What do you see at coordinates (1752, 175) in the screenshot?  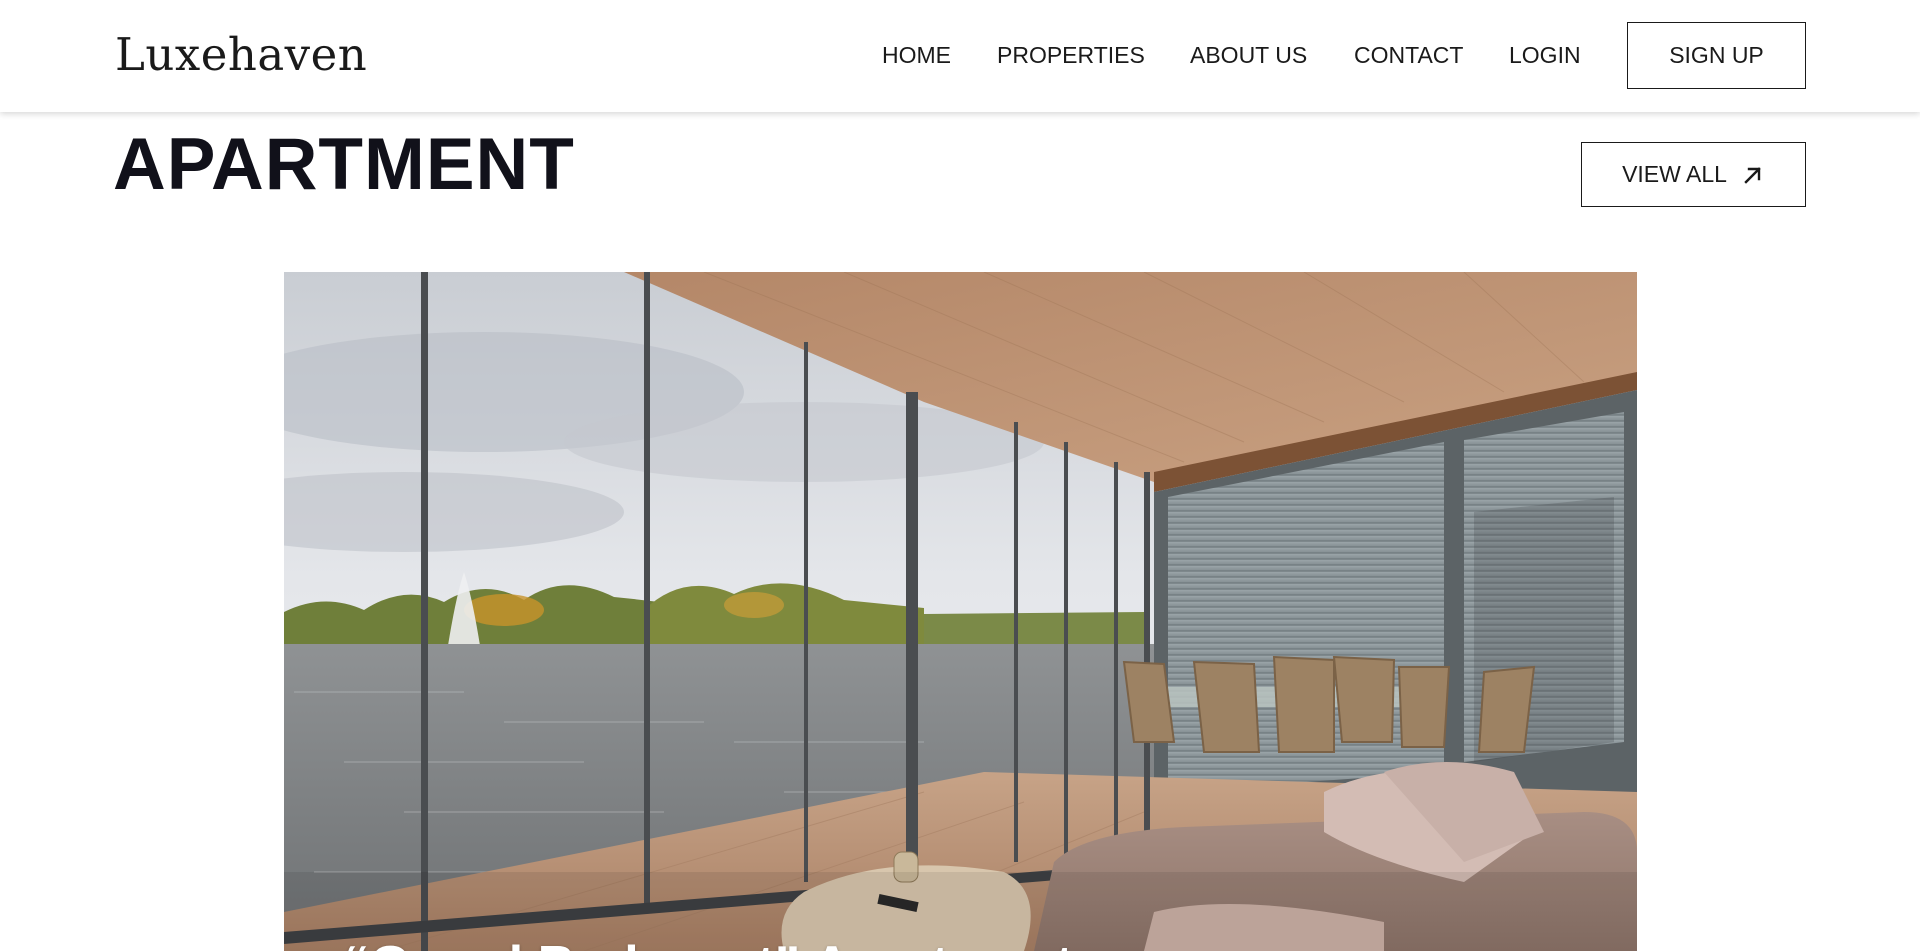 I see `arrow-up-right-icon` at bounding box center [1752, 175].